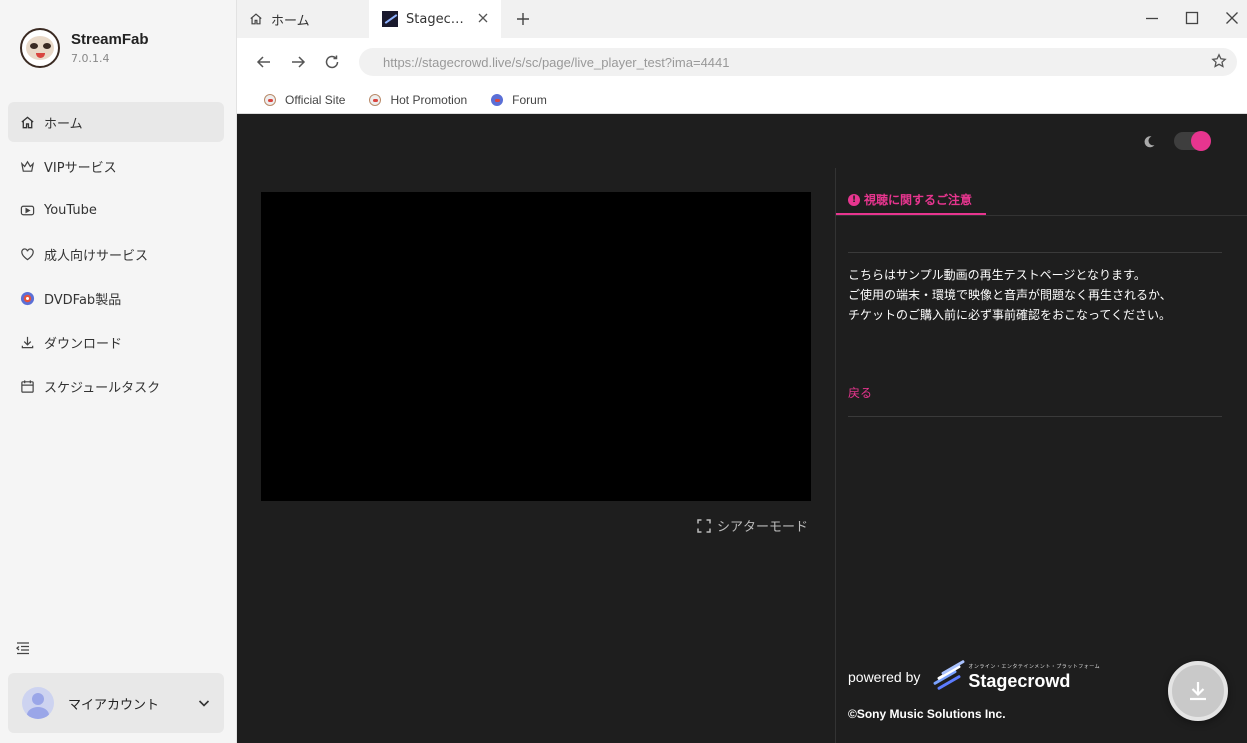 This screenshot has height=743, width=1247. I want to click on sidebar-item-home: ホーム, so click(116, 122).